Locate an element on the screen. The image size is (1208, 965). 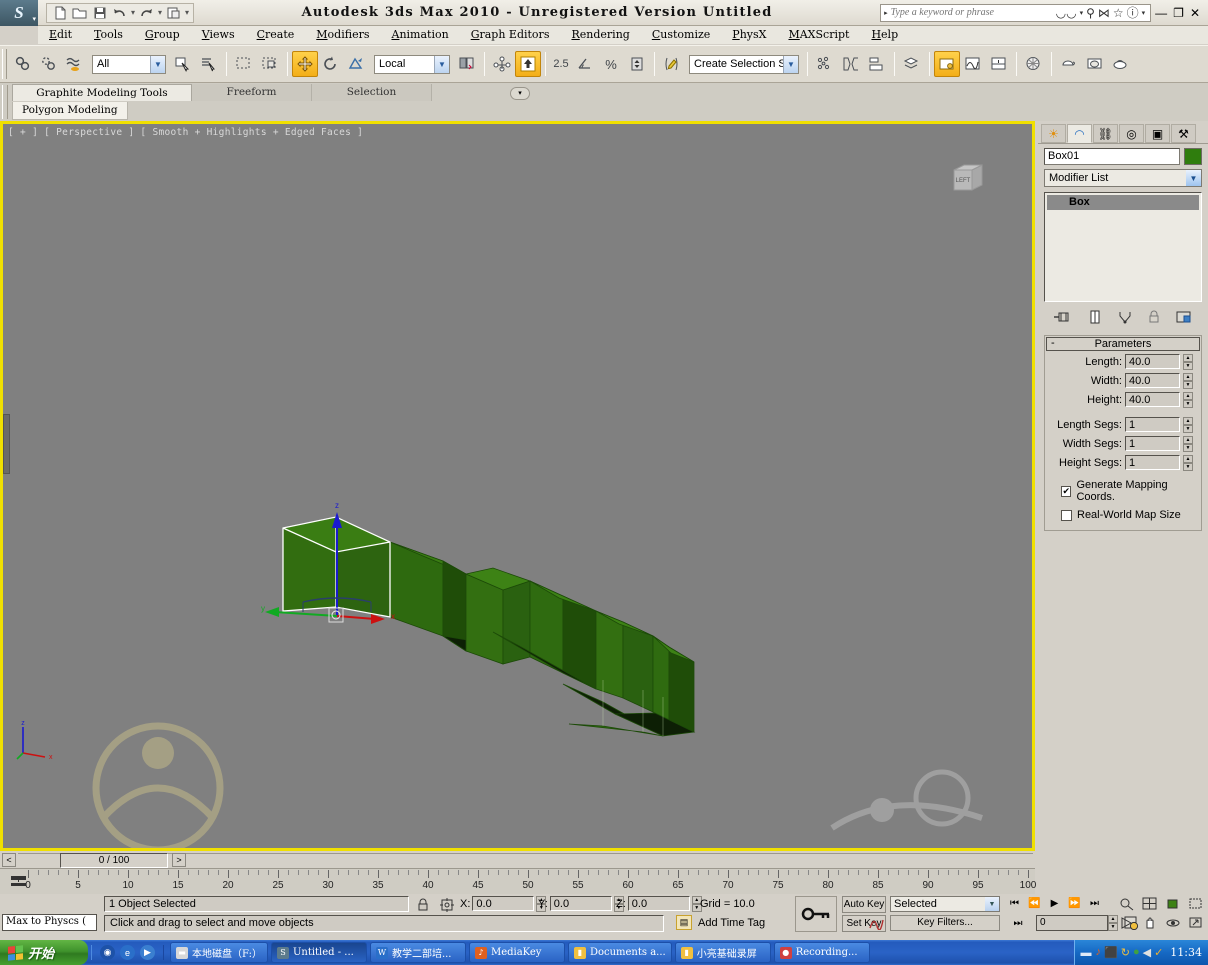
param-width-field: 40.0 is located at coordinates (1152, 380).